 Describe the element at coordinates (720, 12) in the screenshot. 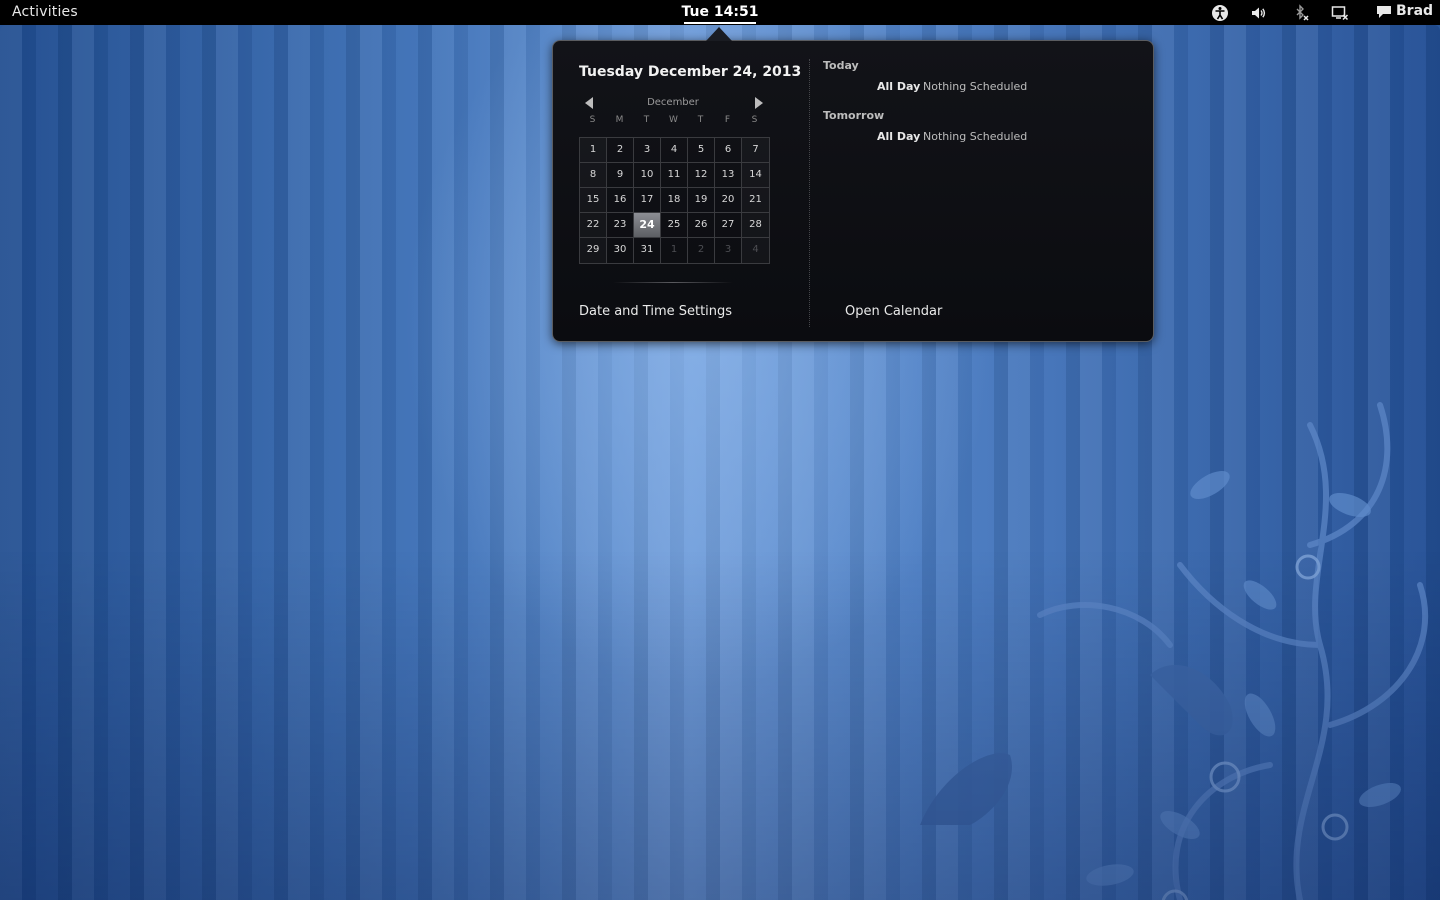

I see `top-panel: Activities Tue 14:51 Brad` at that location.